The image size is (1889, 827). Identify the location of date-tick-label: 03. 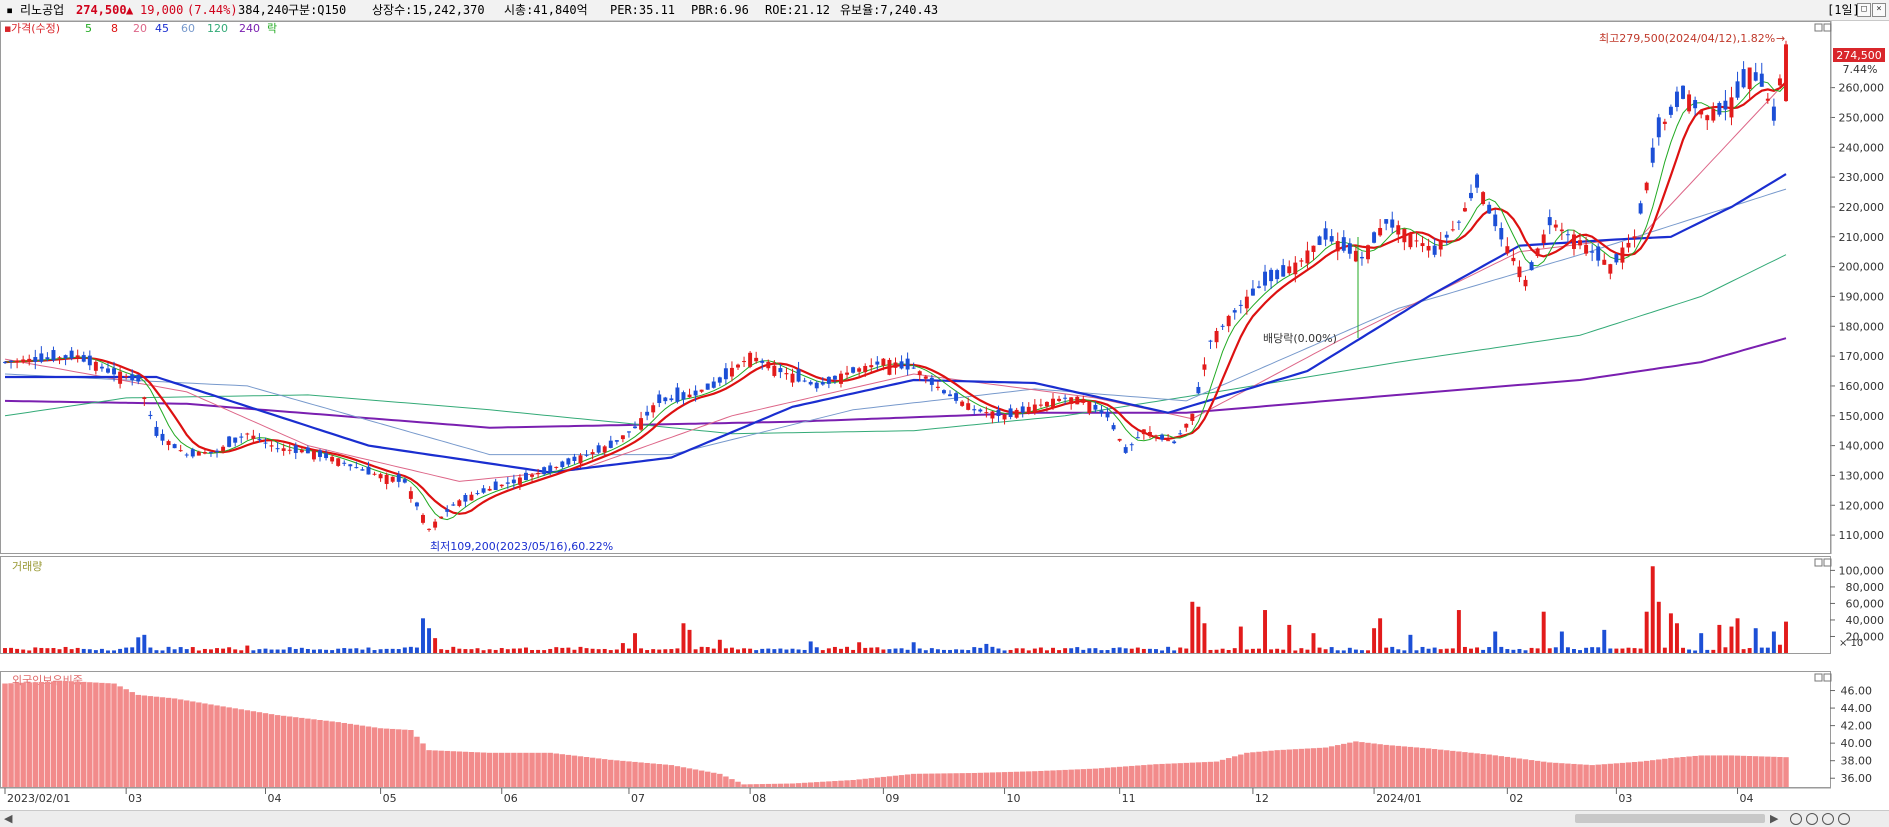
(135, 798).